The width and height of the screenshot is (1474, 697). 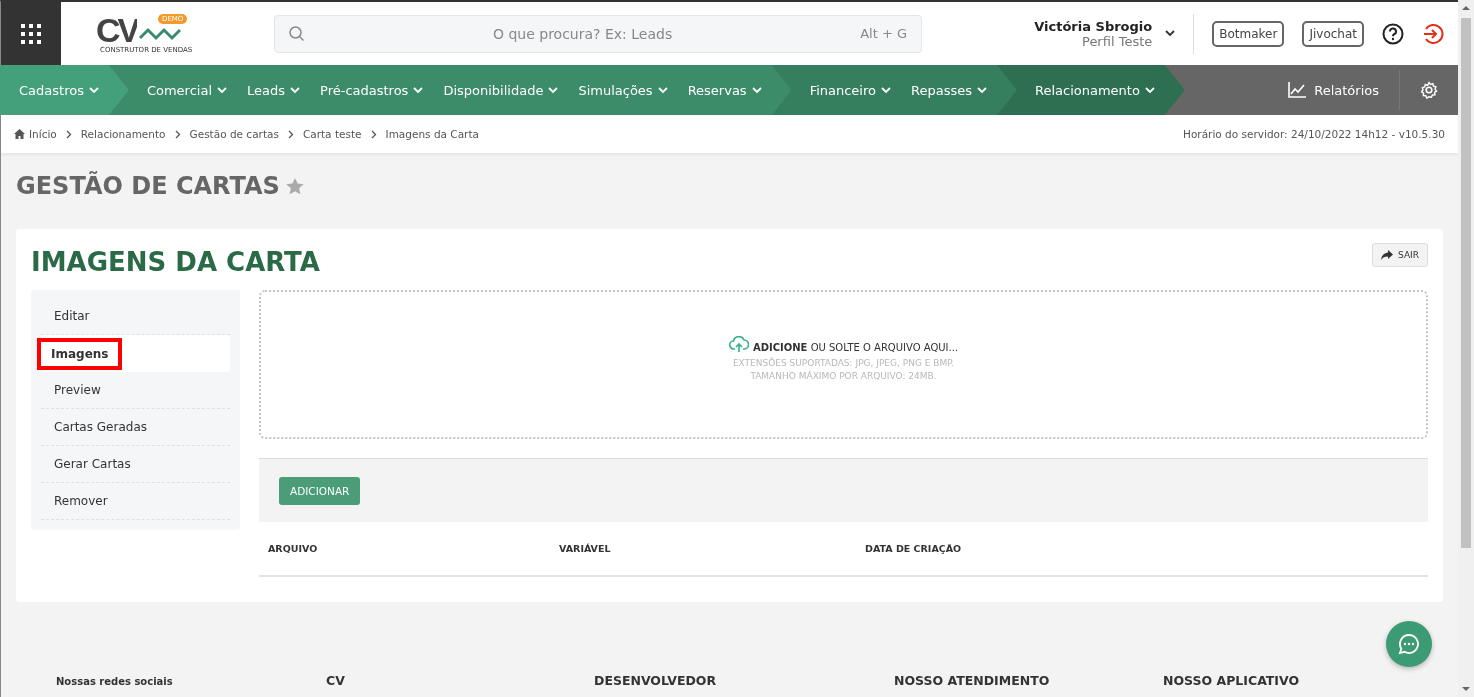 I want to click on side-menu-item: Gerar Cartas, so click(x=135, y=464).